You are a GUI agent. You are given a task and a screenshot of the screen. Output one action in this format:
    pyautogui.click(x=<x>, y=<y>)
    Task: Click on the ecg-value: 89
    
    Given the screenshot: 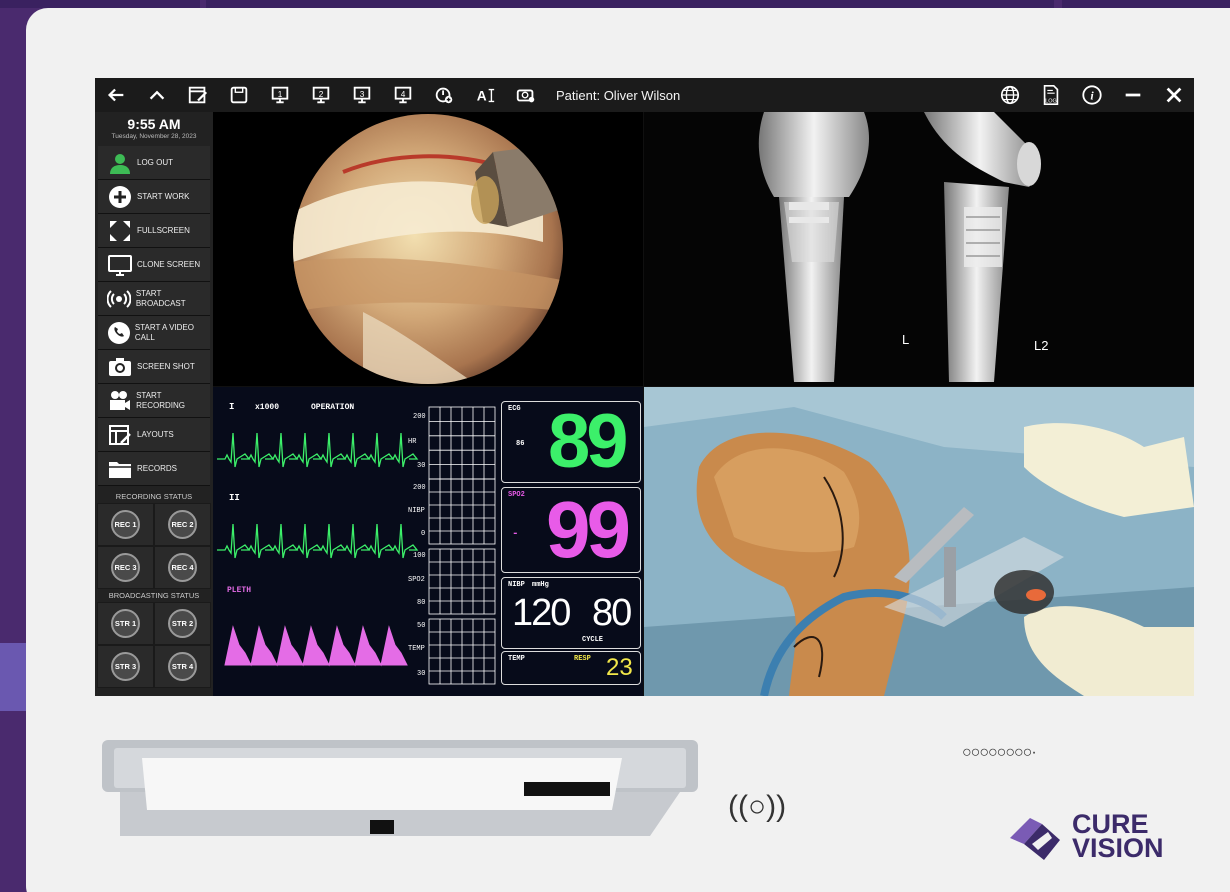 What is the action you would take?
    pyautogui.click(x=588, y=441)
    